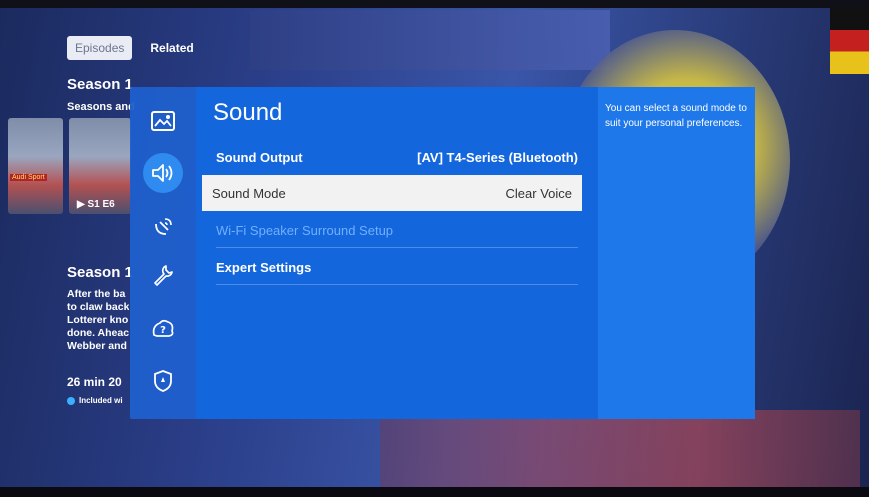 Image resolution: width=869 pixels, height=497 pixels. What do you see at coordinates (259, 157) in the screenshot?
I see `sound-output-label: Sound Output` at bounding box center [259, 157].